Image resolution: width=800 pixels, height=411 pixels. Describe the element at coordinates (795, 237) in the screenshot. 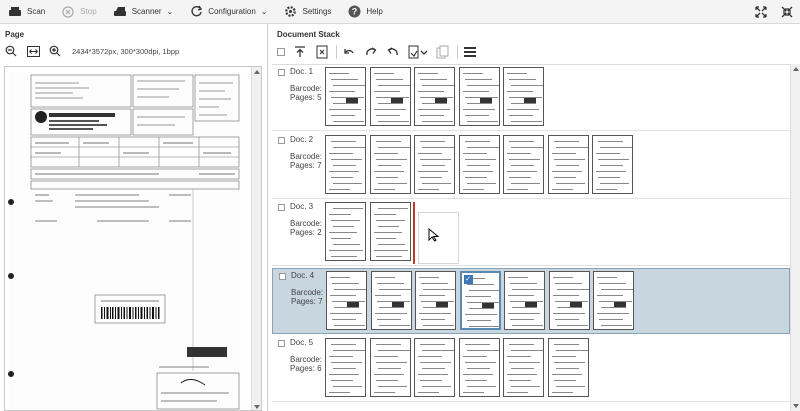

I see `stack-scrollbar` at that location.